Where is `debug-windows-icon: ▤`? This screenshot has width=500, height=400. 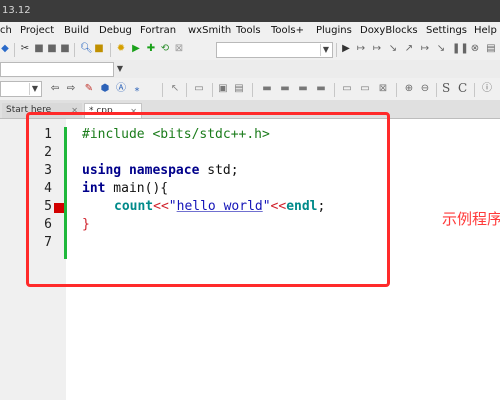
debug-windows-icon: ▤ is located at coordinates (491, 49).